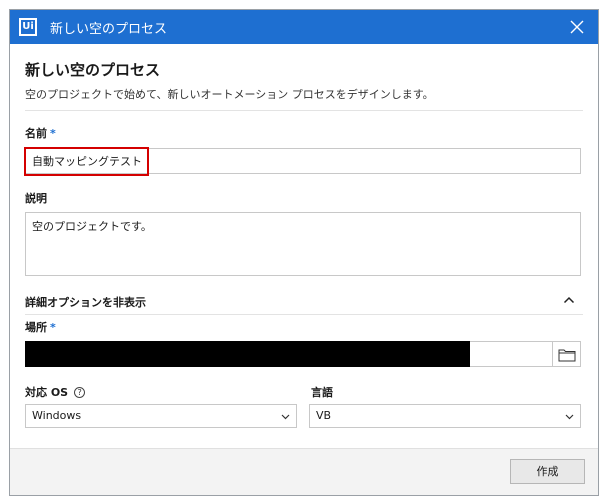 This screenshot has width=607, height=503. Describe the element at coordinates (445, 416) in the screenshot. I see `language-select: VB` at that location.